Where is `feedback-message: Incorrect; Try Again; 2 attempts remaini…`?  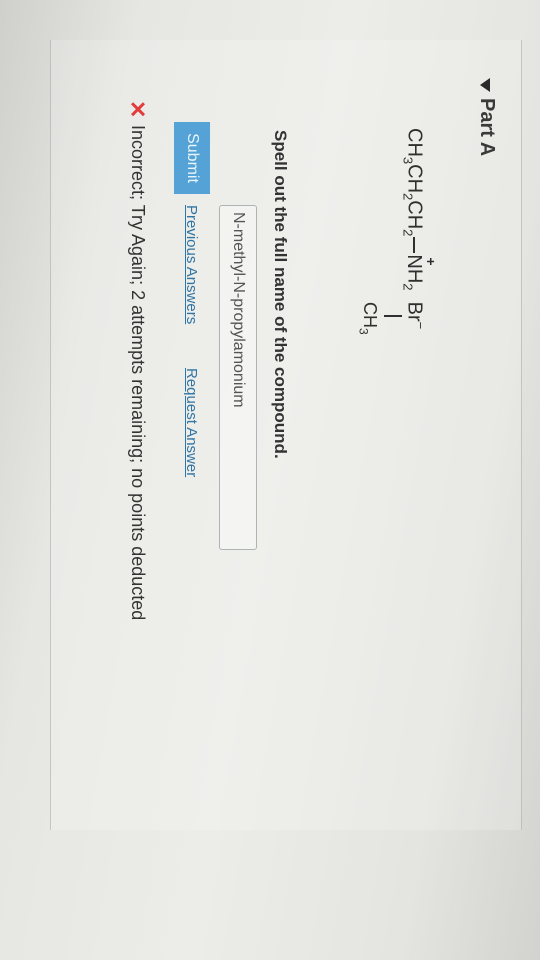 feedback-message: Incorrect; Try Again; 2 attempts remaini… is located at coordinates (138, 373).